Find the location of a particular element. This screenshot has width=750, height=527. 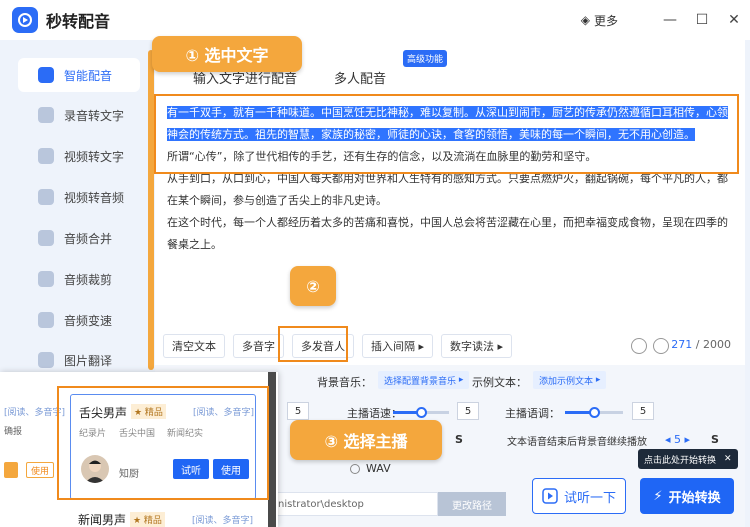

polyphone-button: 多音字 is located at coordinates (258, 346).